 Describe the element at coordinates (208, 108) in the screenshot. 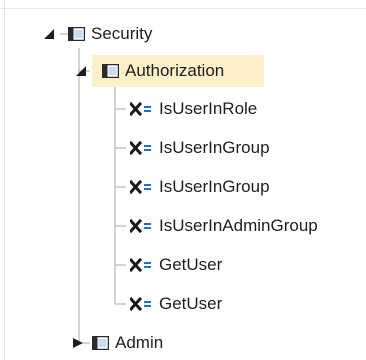

I see `tree-node-label: IsUserInRole` at that location.